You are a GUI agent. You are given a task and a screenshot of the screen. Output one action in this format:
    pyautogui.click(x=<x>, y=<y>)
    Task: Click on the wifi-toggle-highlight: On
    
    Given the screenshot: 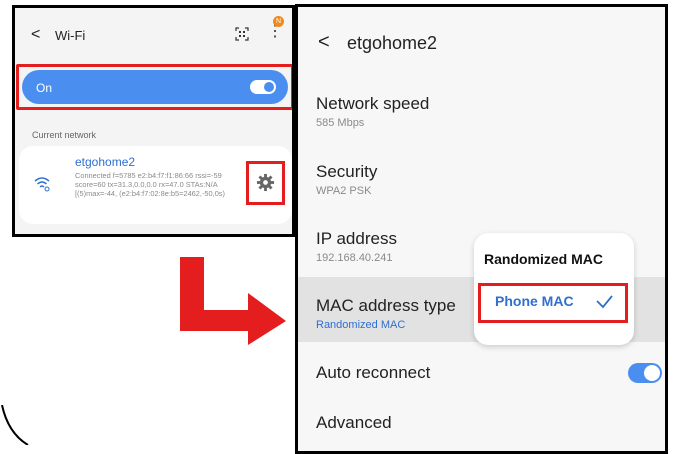 What is the action you would take?
    pyautogui.click(x=154, y=87)
    